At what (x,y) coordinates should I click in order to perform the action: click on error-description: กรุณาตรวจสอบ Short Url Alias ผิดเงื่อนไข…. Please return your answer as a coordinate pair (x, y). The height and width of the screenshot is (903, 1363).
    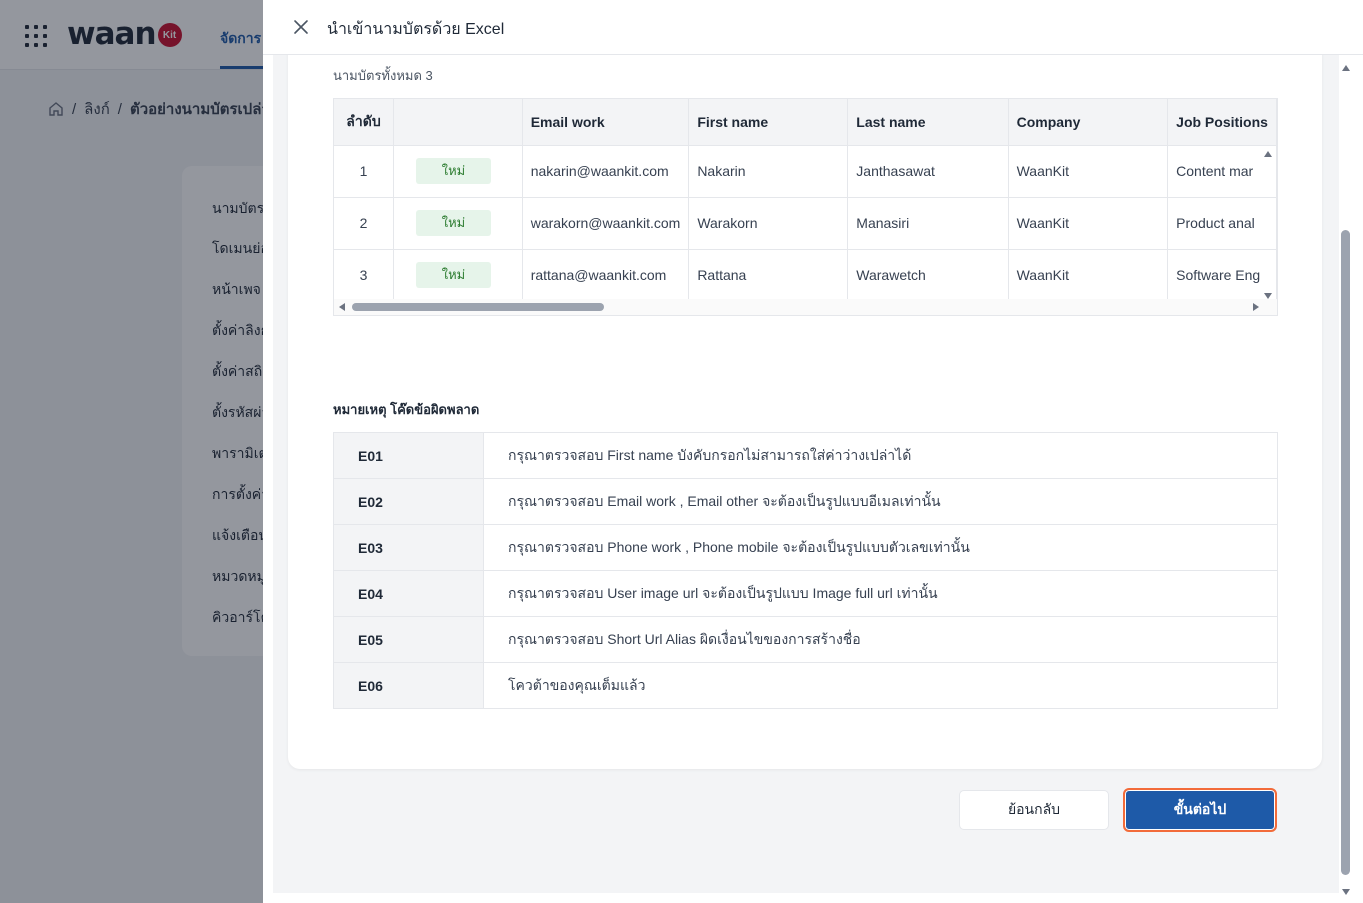
    Looking at the image, I should click on (880, 639).